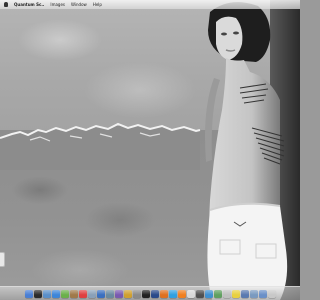 The image size is (320, 300). I want to click on mail-icon, so click(46, 293).